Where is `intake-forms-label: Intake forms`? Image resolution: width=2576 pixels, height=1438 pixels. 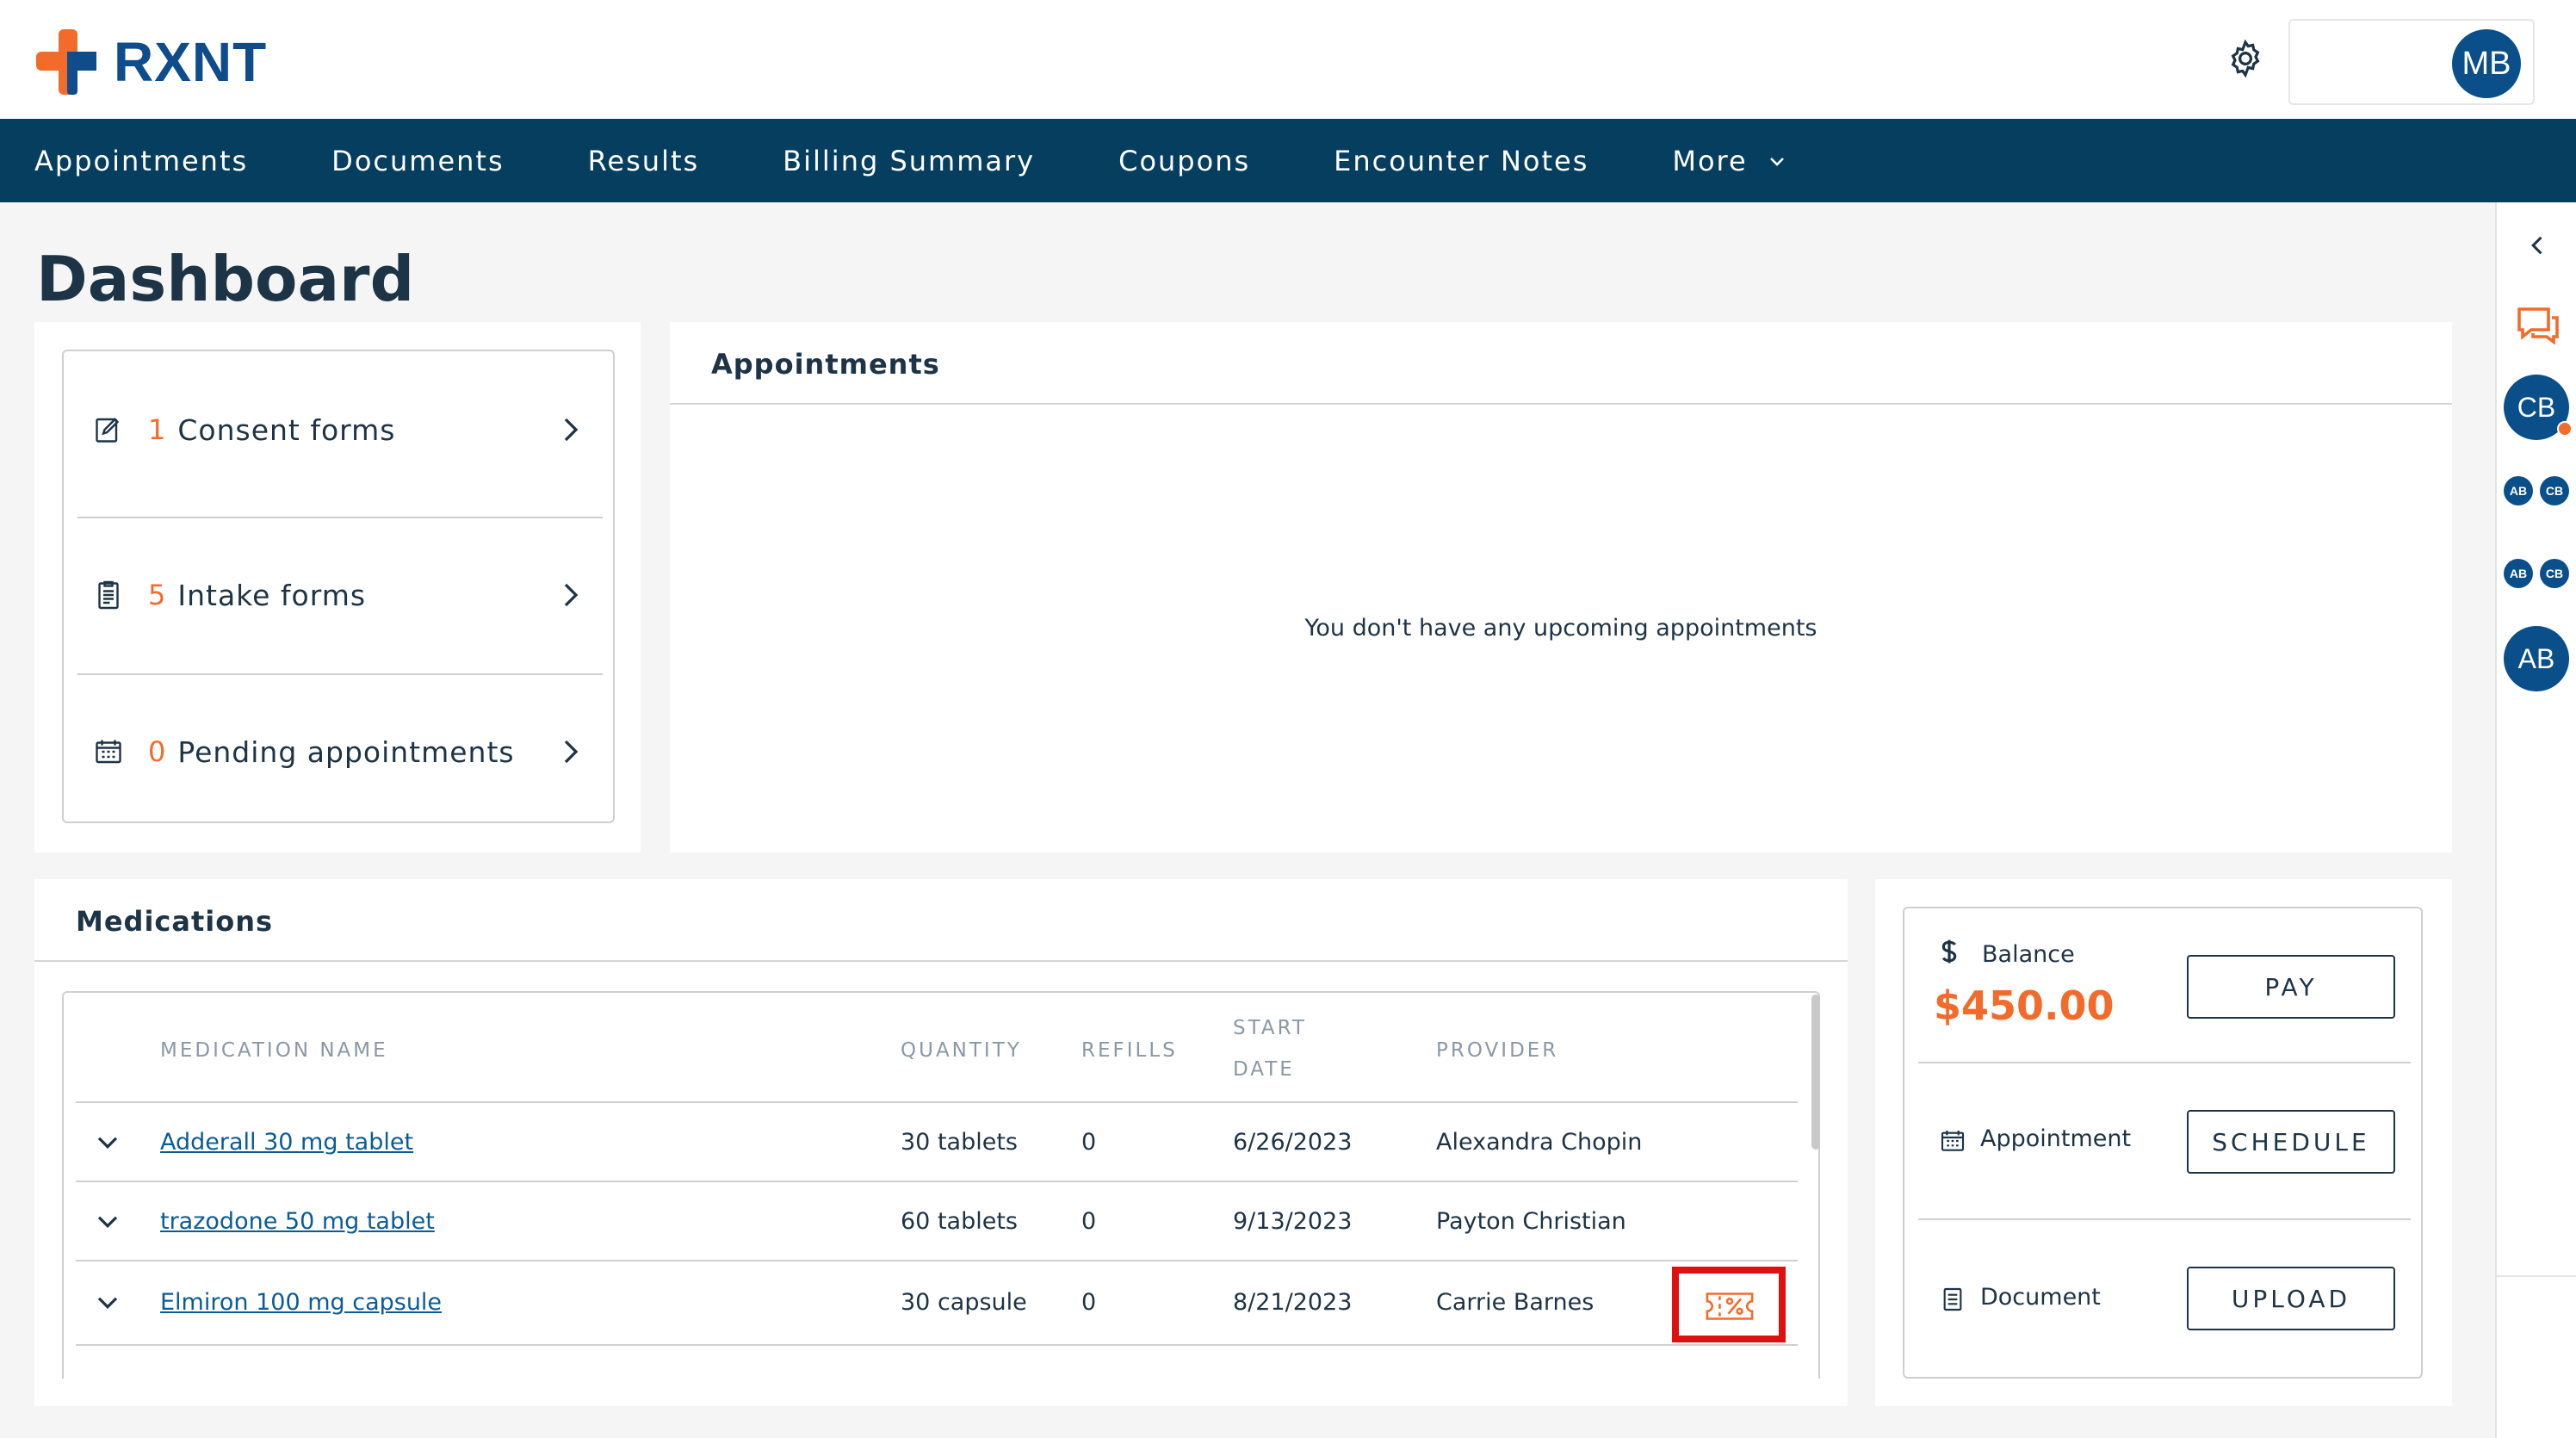
intake-forms-label: Intake forms is located at coordinates (272, 595).